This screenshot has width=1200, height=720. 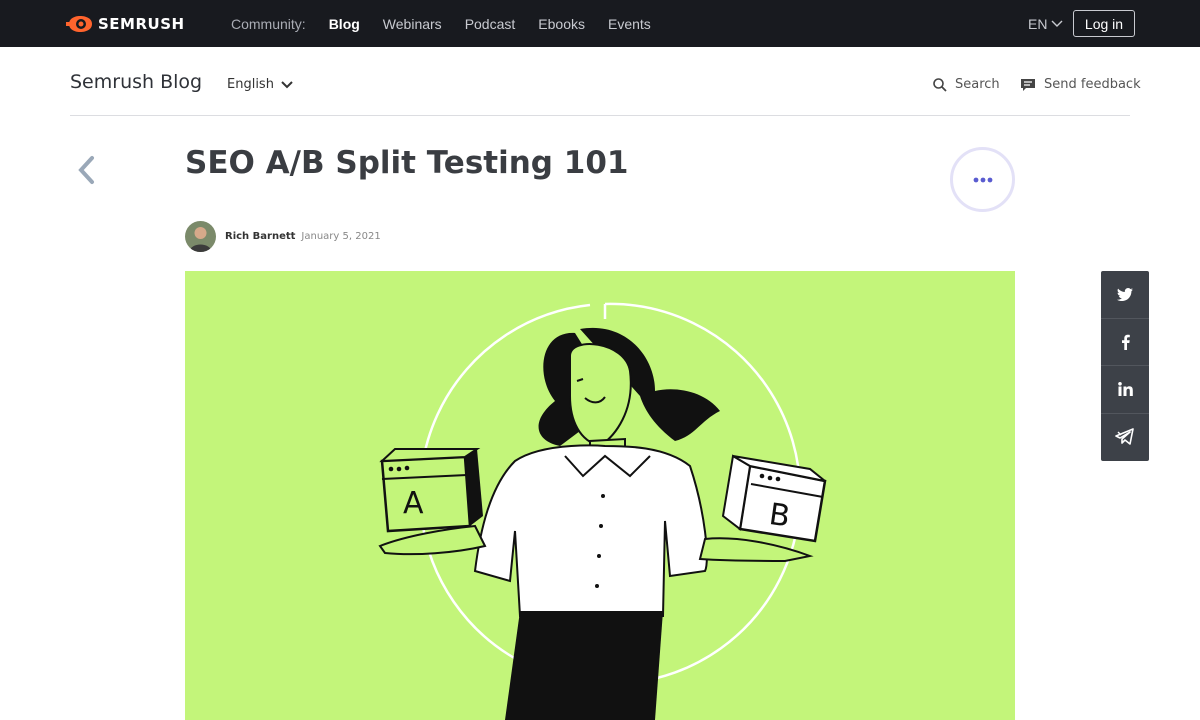 What do you see at coordinates (1092, 84) in the screenshot?
I see `feedback-label: Send feedback` at bounding box center [1092, 84].